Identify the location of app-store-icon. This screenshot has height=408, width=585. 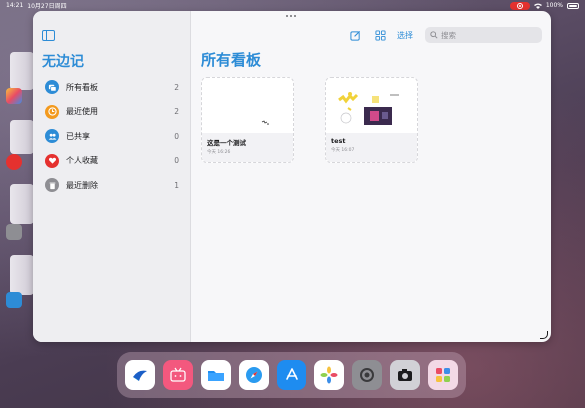
(291, 375).